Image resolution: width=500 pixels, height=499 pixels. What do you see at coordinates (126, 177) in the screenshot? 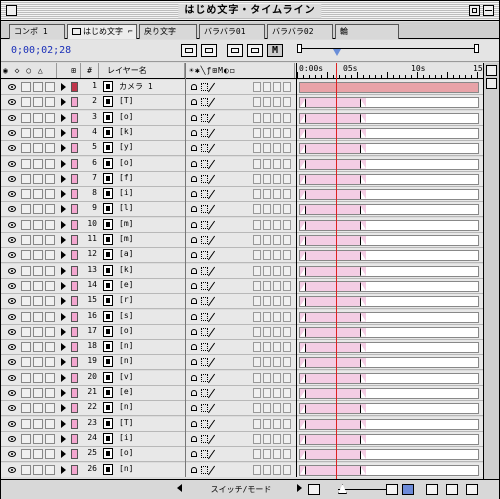
I see `layer-name: [f]` at bounding box center [126, 177].